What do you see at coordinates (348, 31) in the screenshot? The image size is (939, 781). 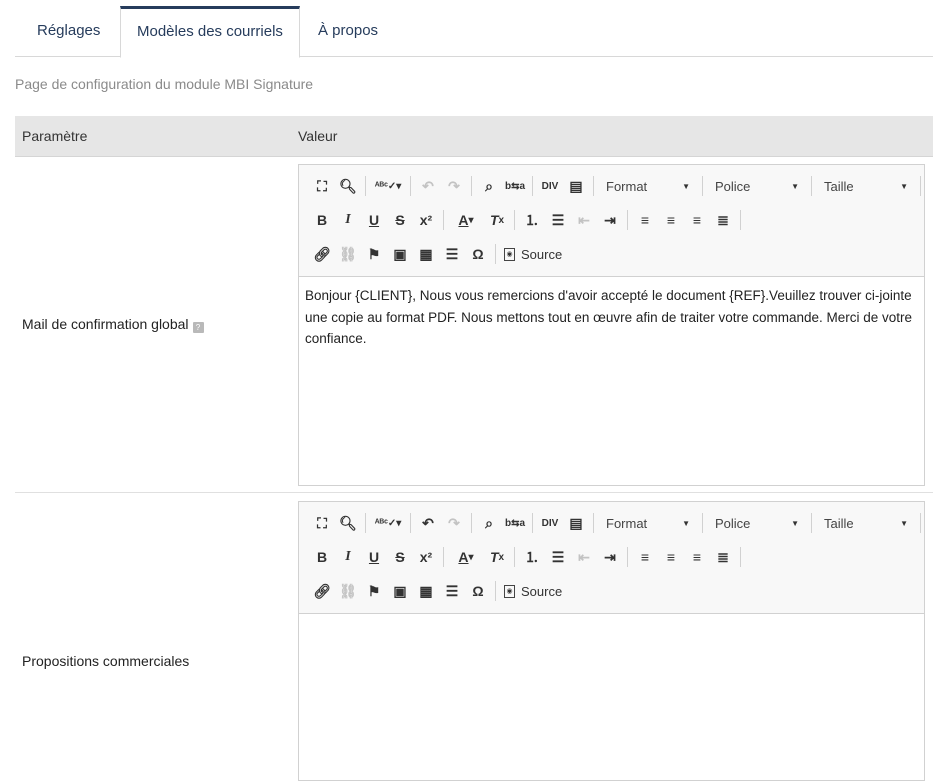 I see `tab-a-propos: À propos` at bounding box center [348, 31].